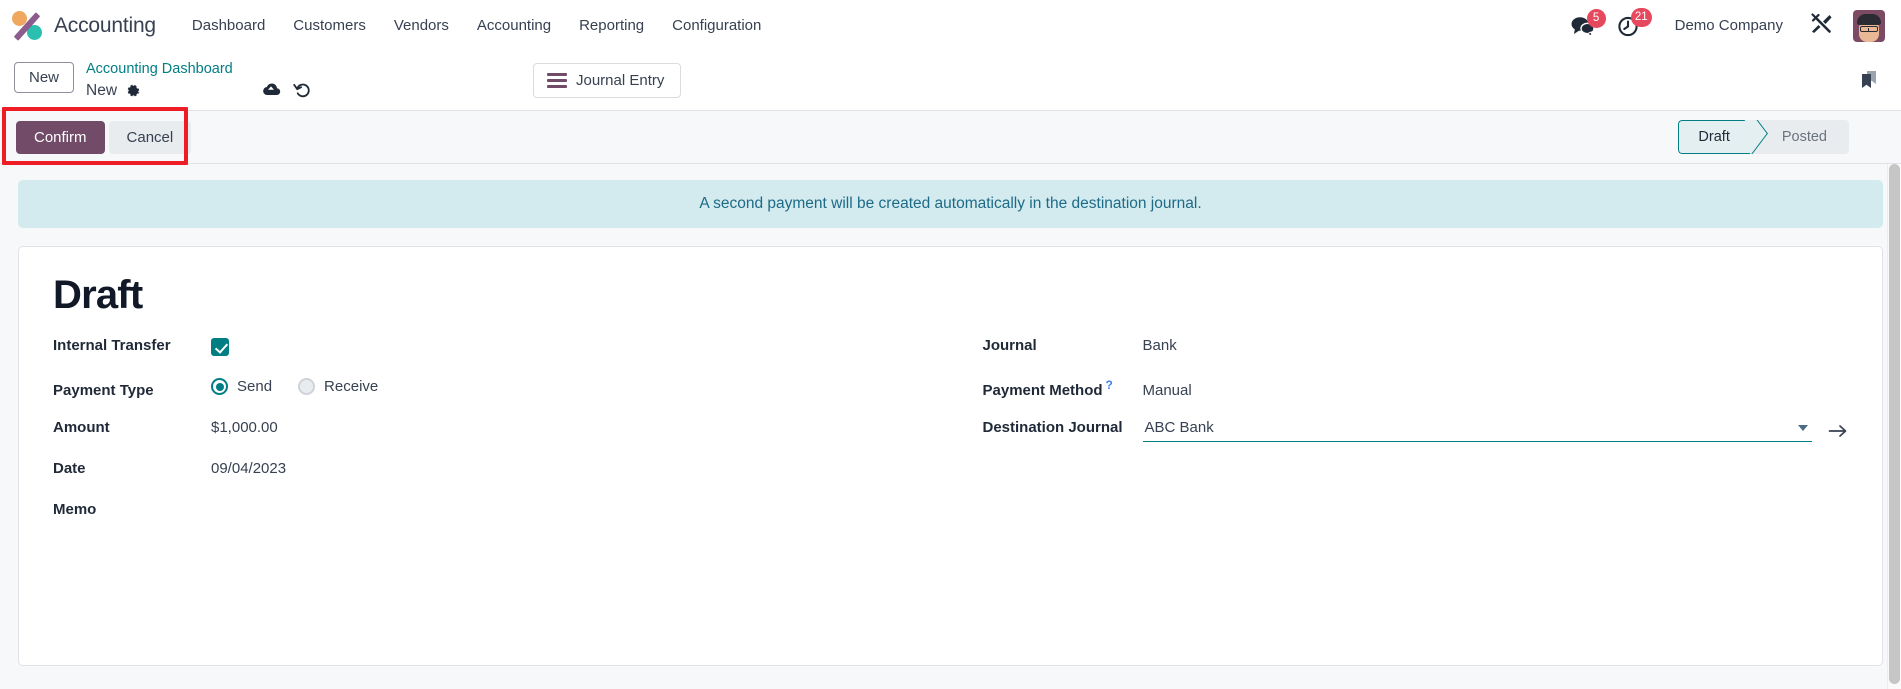 This screenshot has width=1901, height=689. What do you see at coordinates (611, 25) in the screenshot?
I see `menu-item-reporting: Reporting` at bounding box center [611, 25].